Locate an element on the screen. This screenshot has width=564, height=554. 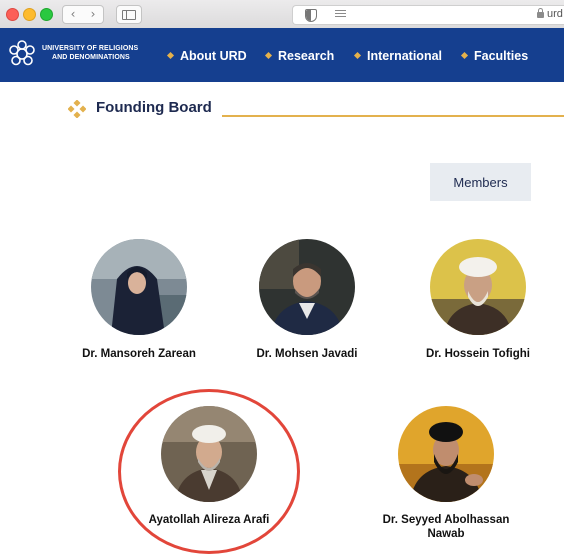
cleric-white-turban-portrait-icon is located at coordinates (478, 287).